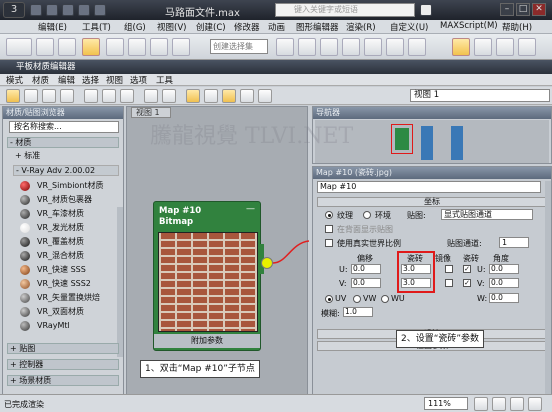 This screenshot has height=412, width=552. What do you see at coordinates (523, 9) in the screenshot?
I see `maximize-button: □` at bounding box center [523, 9].